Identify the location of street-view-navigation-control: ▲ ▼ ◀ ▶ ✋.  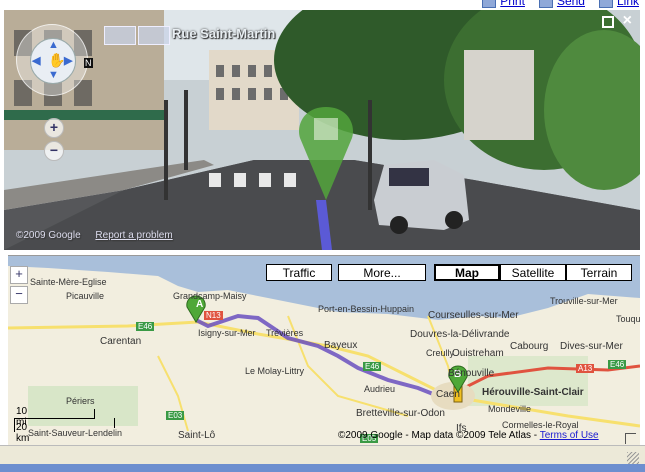
(52, 60).